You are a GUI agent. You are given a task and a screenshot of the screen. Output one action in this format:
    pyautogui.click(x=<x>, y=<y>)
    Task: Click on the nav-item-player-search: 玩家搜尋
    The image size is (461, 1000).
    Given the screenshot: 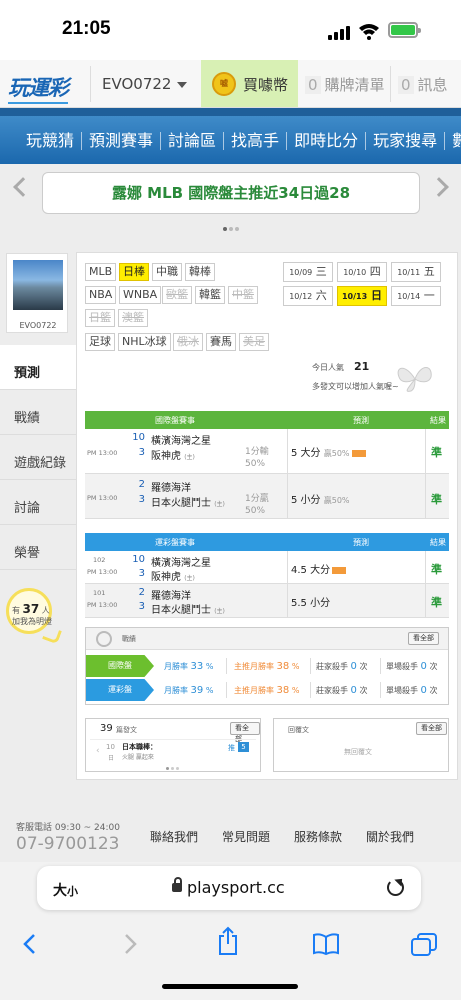 What is the action you would take?
    pyautogui.click(x=406, y=141)
    